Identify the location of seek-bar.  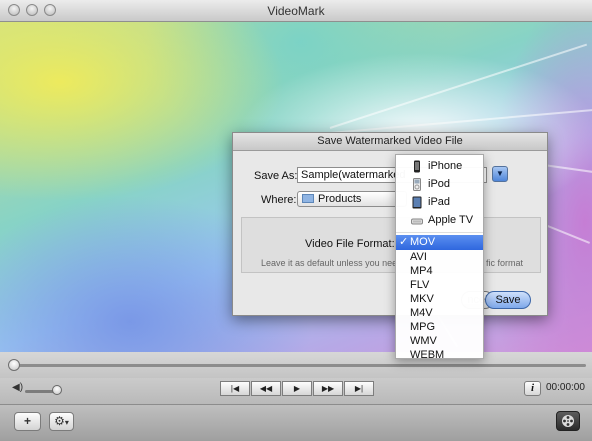
(296, 365).